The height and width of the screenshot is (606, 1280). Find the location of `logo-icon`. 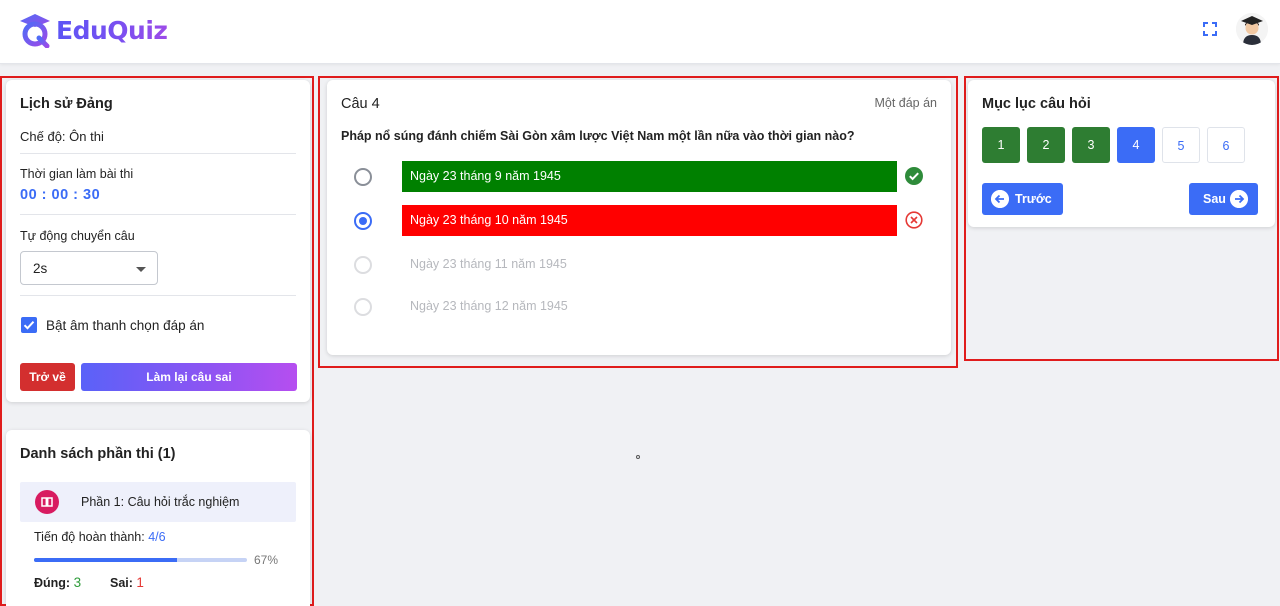

logo-icon is located at coordinates (35, 31).